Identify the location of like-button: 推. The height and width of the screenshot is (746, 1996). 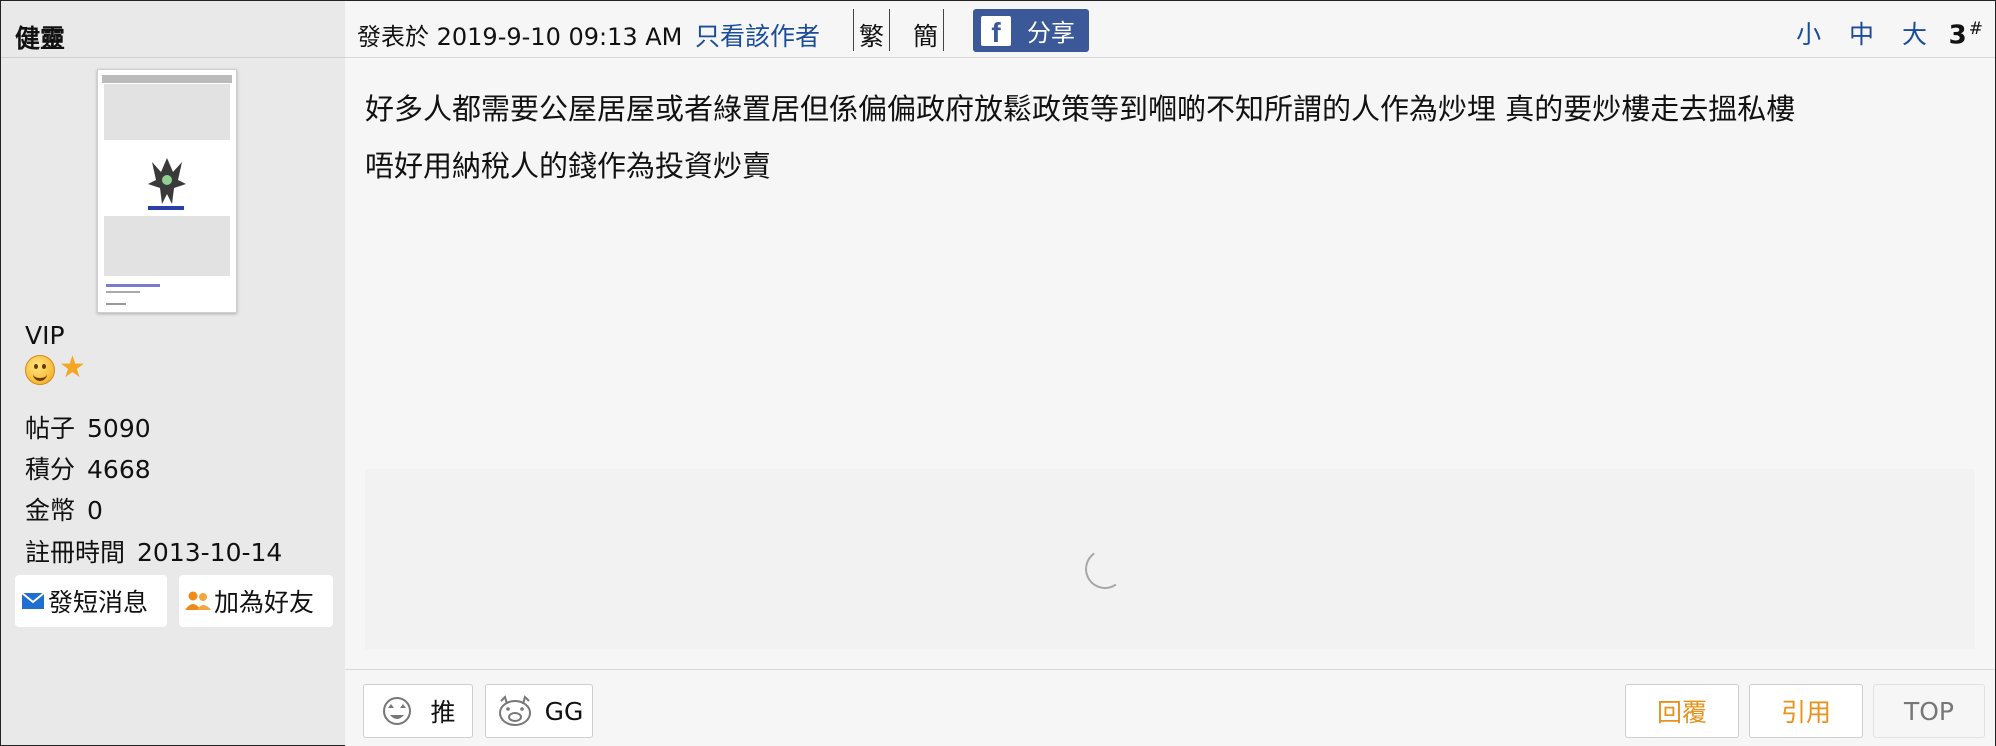
(418, 711).